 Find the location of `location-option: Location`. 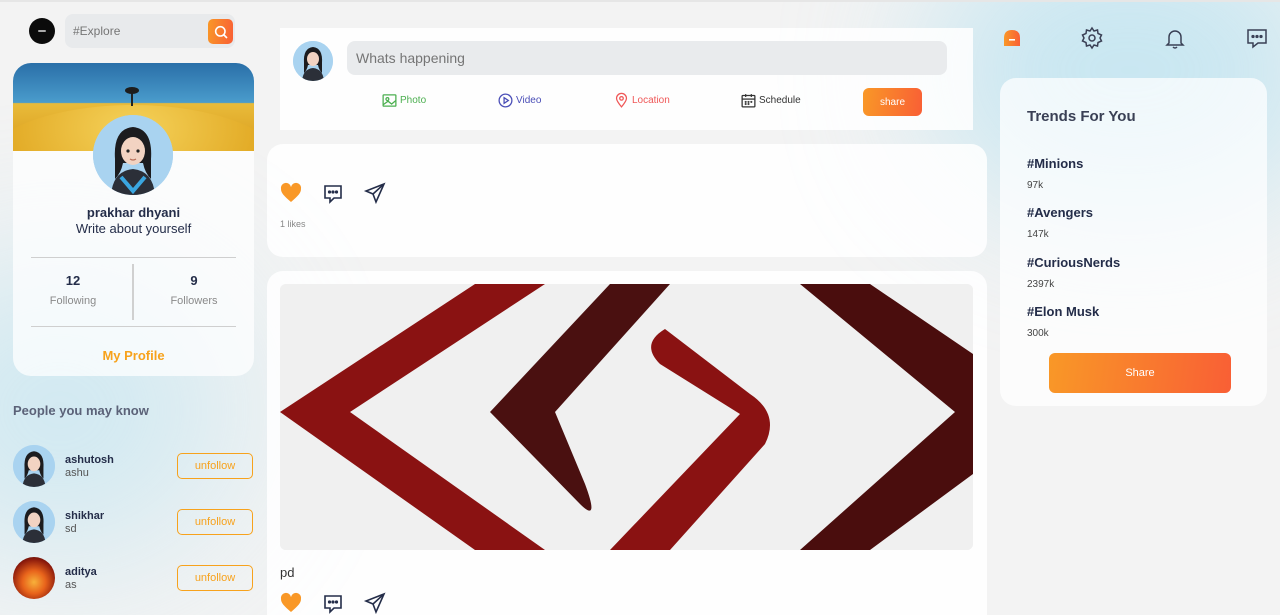

location-option: Location is located at coordinates (641, 100).